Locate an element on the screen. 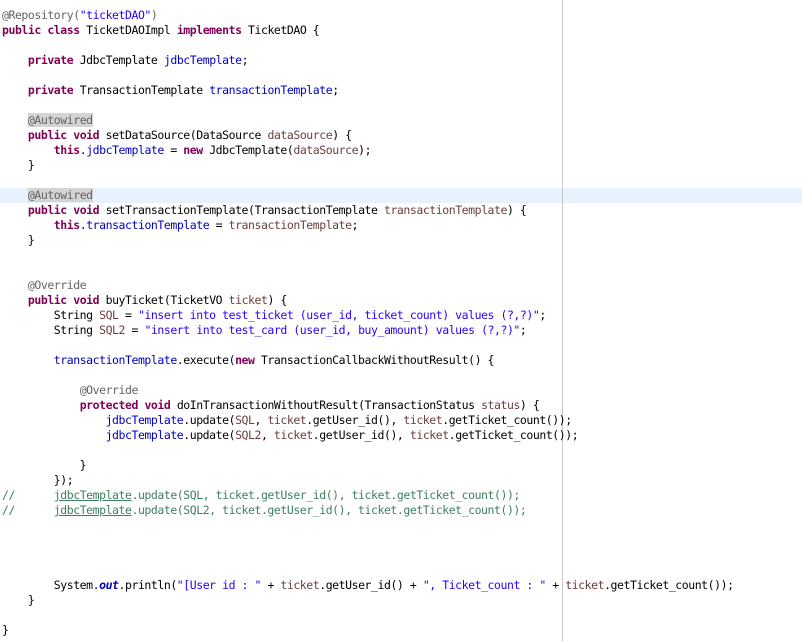  code-token: JdbcTemplate is located at coordinates (118, 60).